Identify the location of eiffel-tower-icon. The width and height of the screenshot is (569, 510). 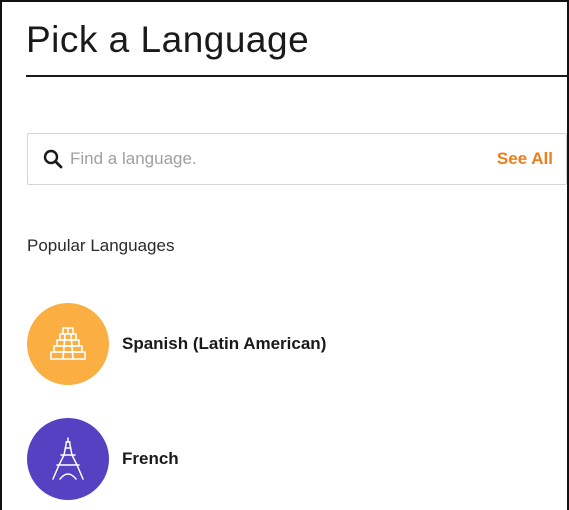
(68, 458).